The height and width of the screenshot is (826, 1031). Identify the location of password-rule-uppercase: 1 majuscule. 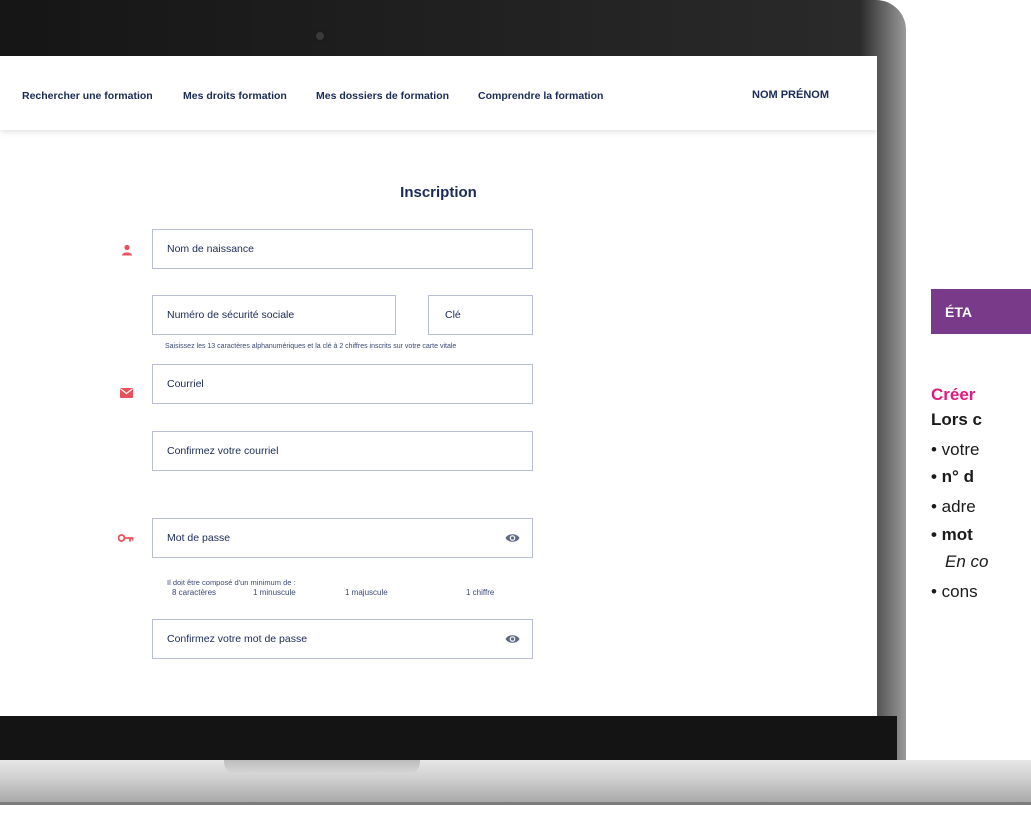
(366, 592).